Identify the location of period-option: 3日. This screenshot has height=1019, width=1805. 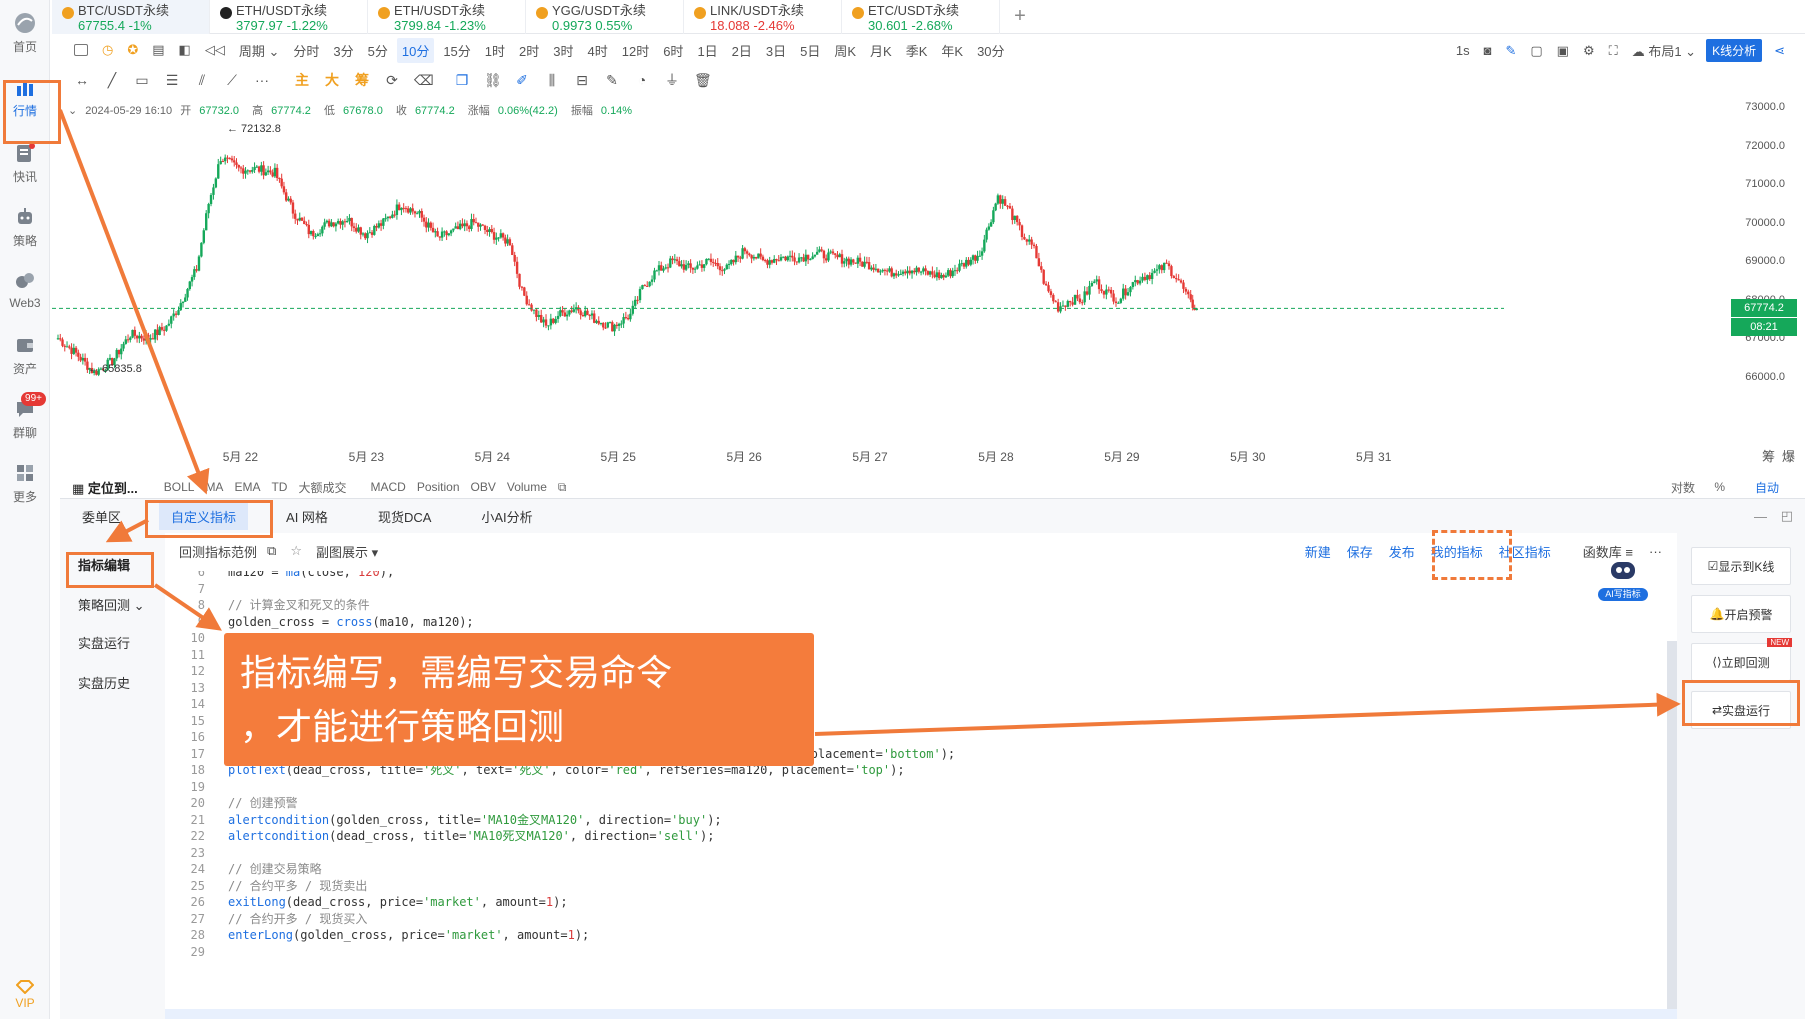
(776, 50).